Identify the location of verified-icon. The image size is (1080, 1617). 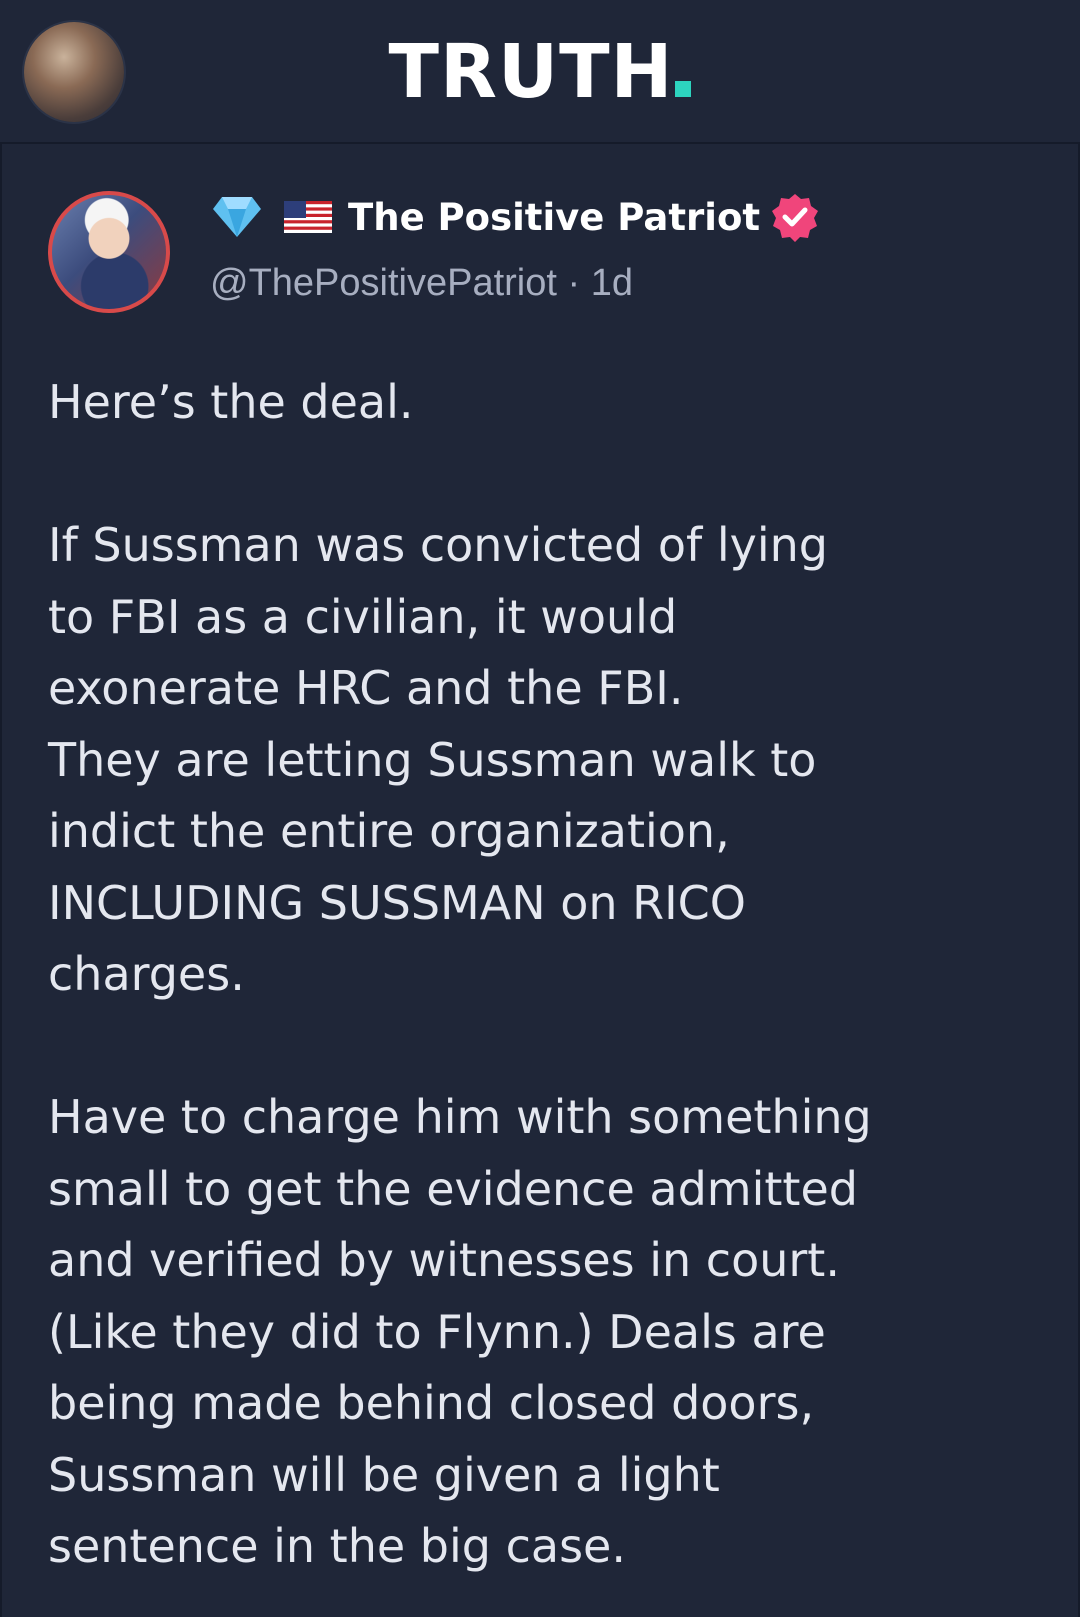
(795, 218).